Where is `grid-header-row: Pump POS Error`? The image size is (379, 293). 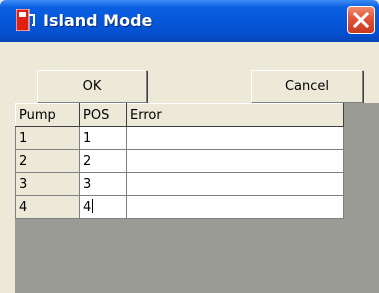
grid-header-row: Pump POS Error is located at coordinates (179, 115).